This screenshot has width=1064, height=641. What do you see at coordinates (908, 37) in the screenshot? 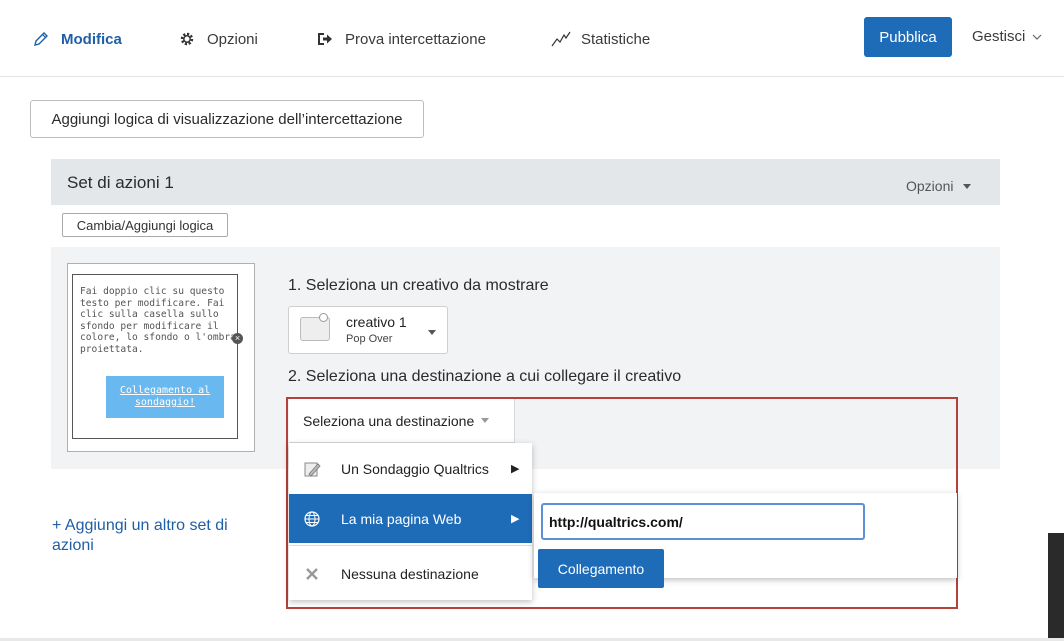
I see `publish-button: Pubblica` at bounding box center [908, 37].